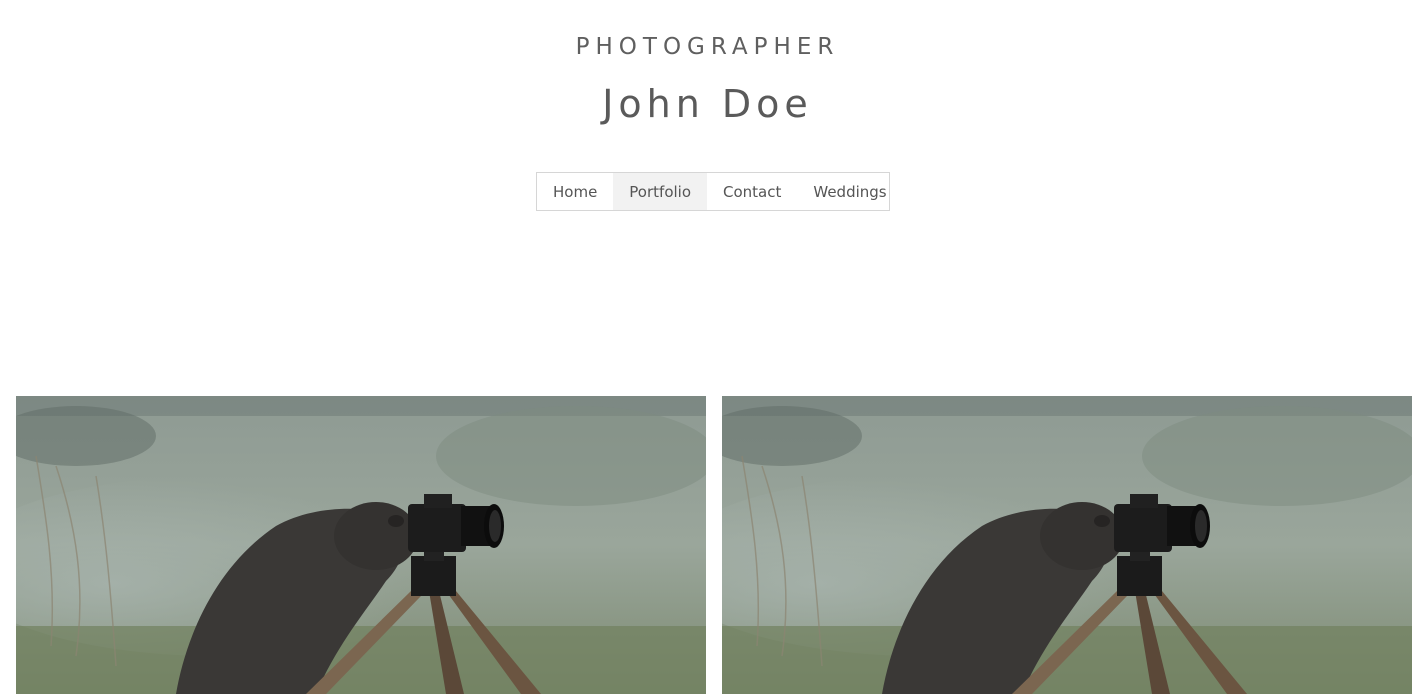  Describe the element at coordinates (707, 104) in the screenshot. I see `site-title: John Doe` at that location.